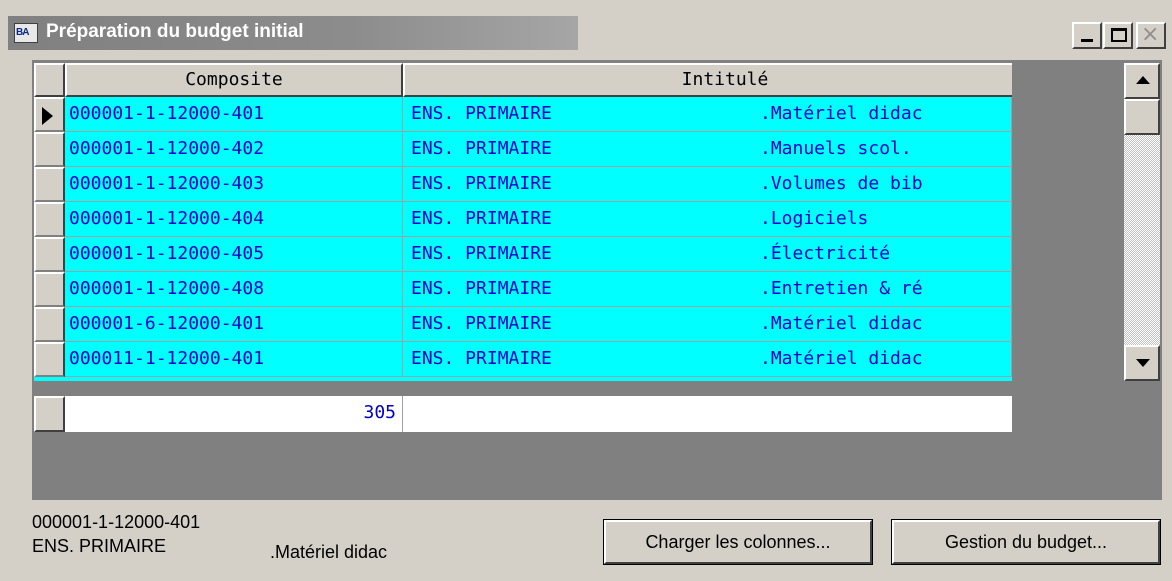 The width and height of the screenshot is (1172, 581). I want to click on arrow-up-icon, so click(1143, 80).